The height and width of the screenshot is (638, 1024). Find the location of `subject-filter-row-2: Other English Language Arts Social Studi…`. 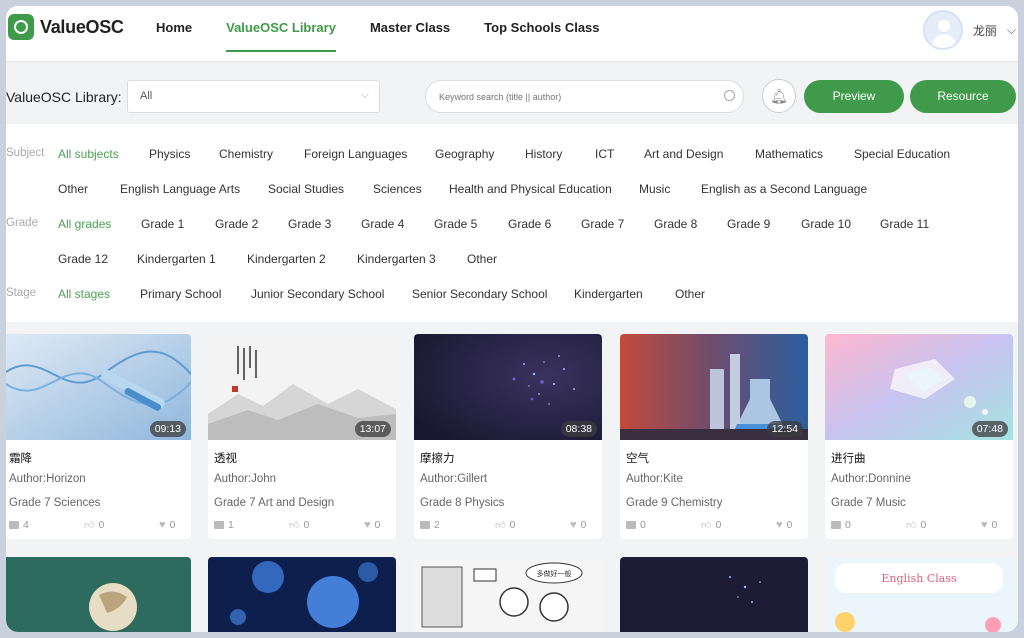

subject-filter-row-2: Other English Language Arts Social Studi… is located at coordinates (512, 188).